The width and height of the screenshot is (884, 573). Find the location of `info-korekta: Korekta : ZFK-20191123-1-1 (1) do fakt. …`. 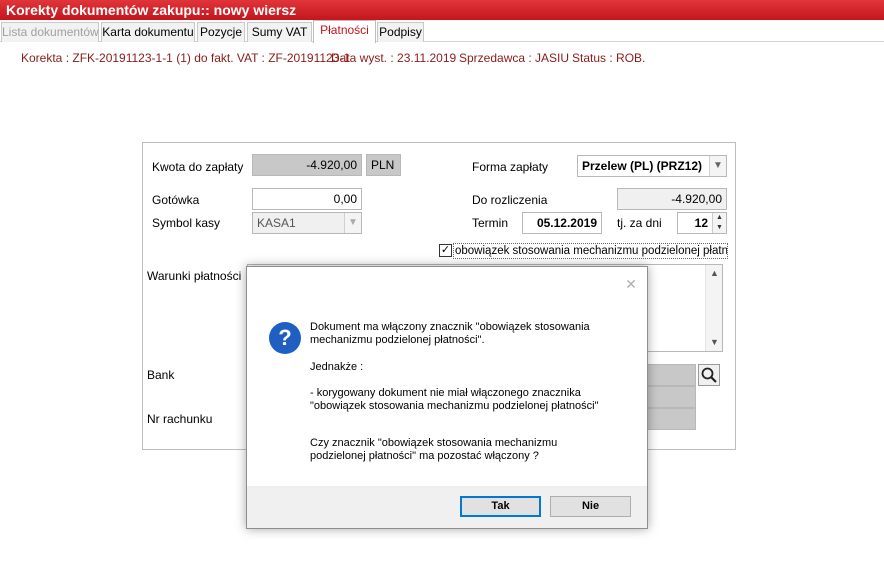

info-korekta: Korekta : ZFK-20191123-1-1 (1) do fakt. … is located at coordinates (186, 58).